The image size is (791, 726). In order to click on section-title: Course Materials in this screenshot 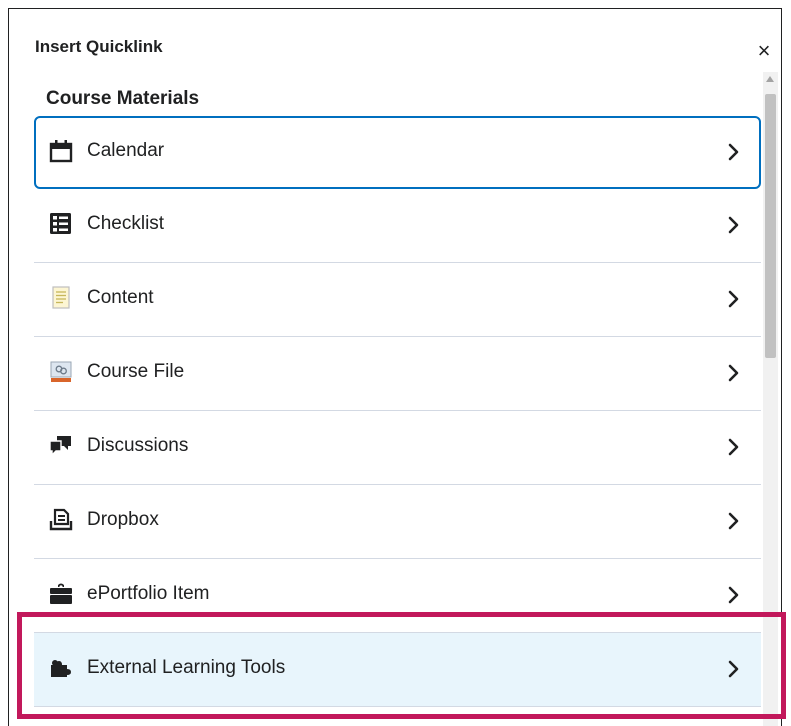, I will do `click(123, 98)`.